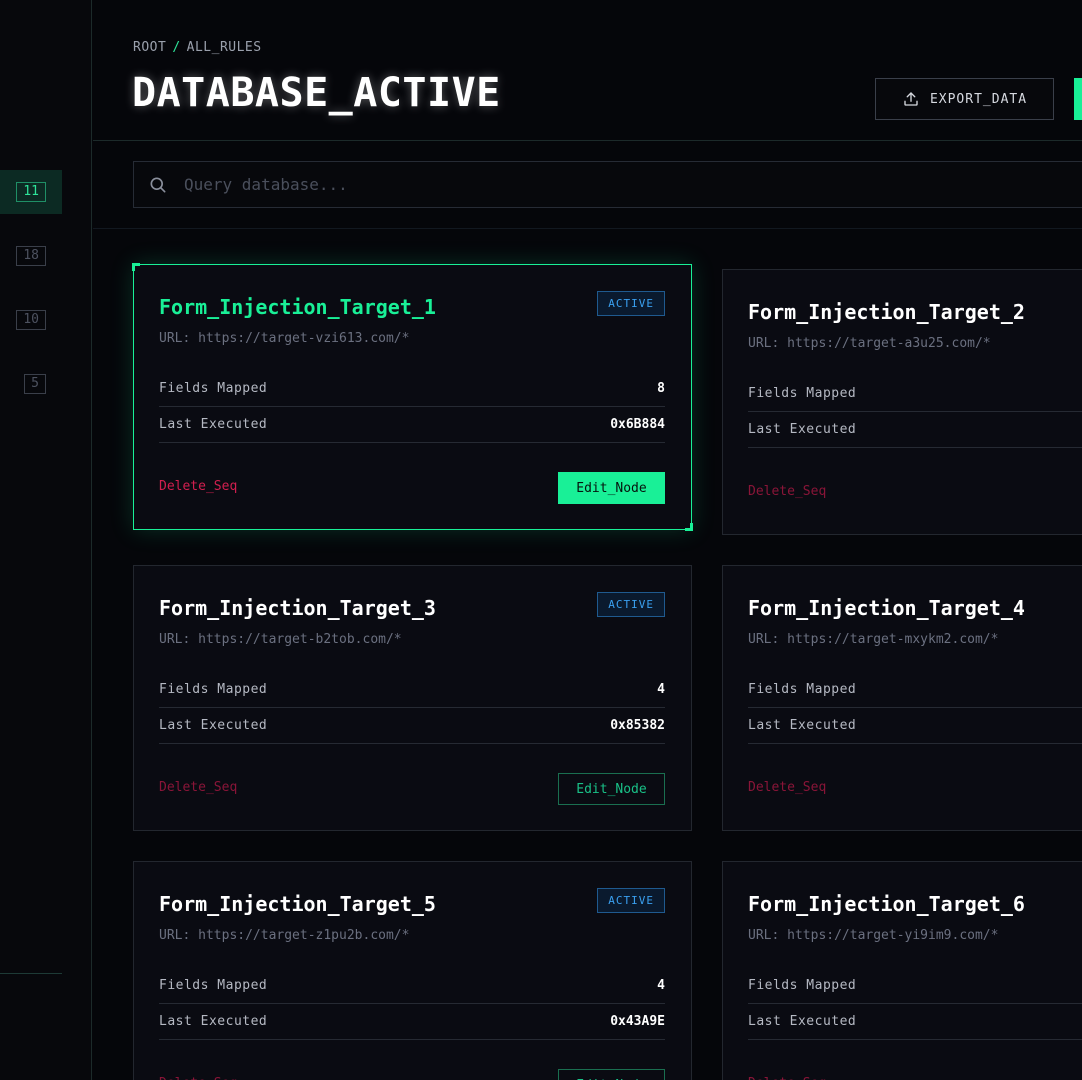  I want to click on breadcrumb-current: ALL_RULES, so click(224, 47).